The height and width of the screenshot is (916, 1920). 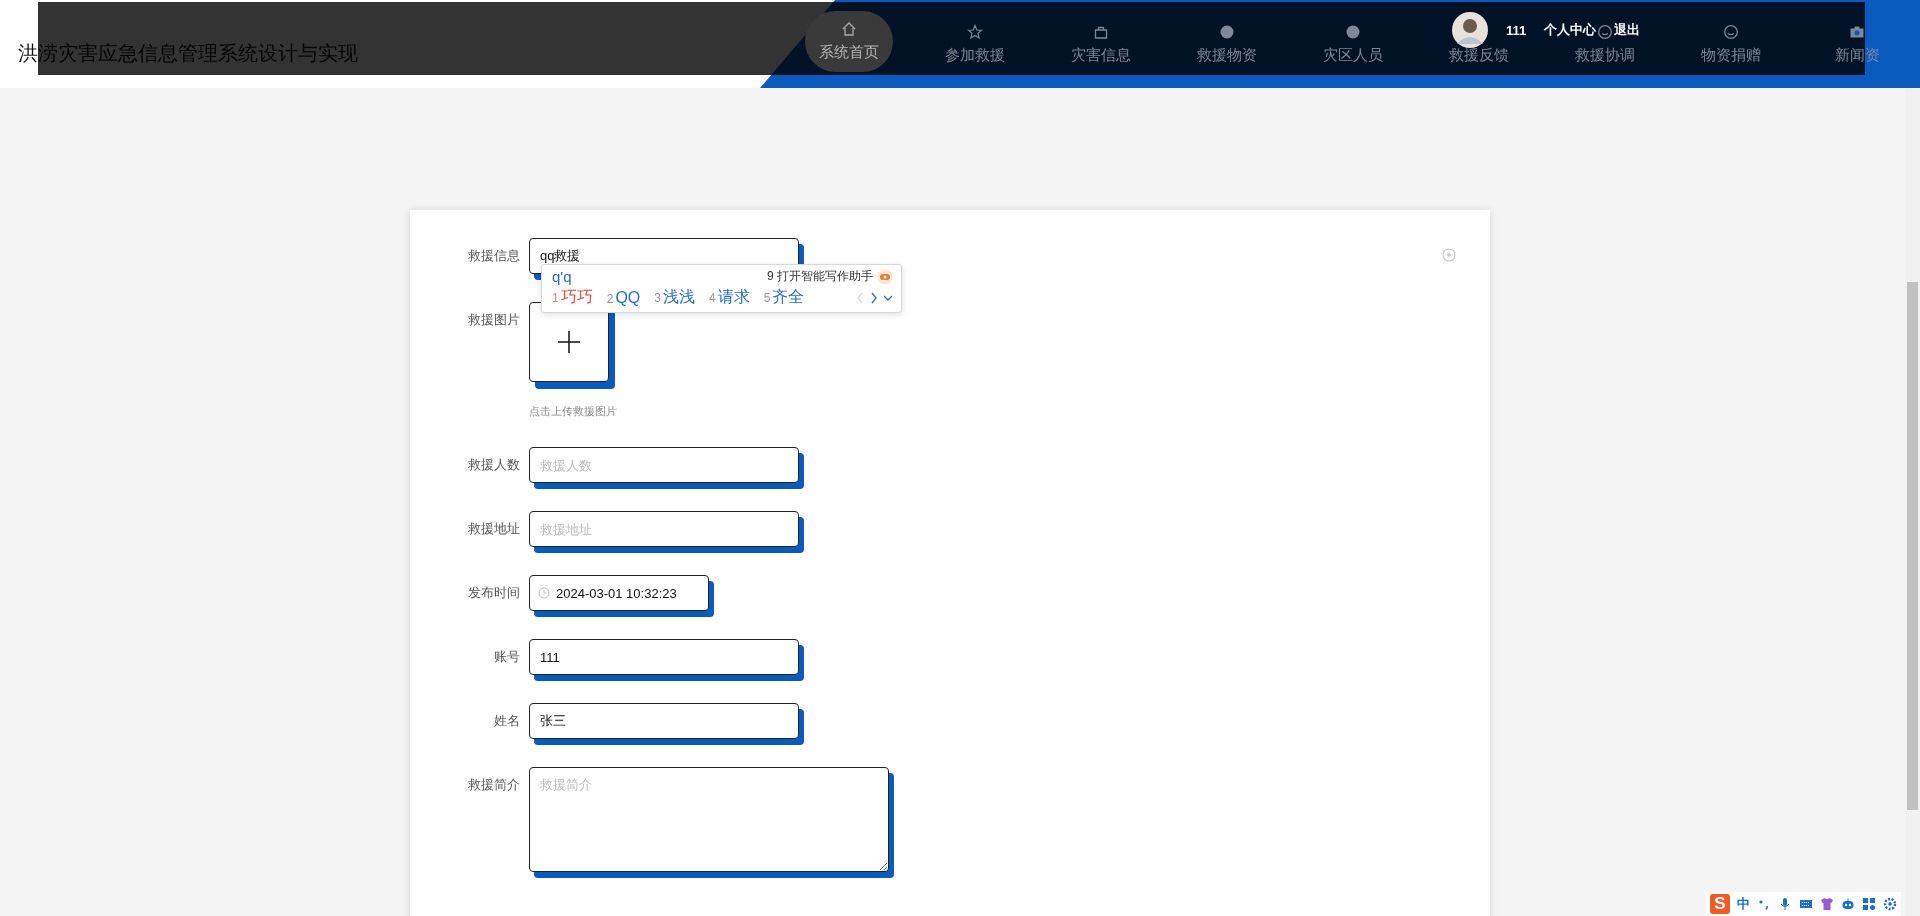 I want to click on field-label: 救援人数, so click(x=493, y=465).